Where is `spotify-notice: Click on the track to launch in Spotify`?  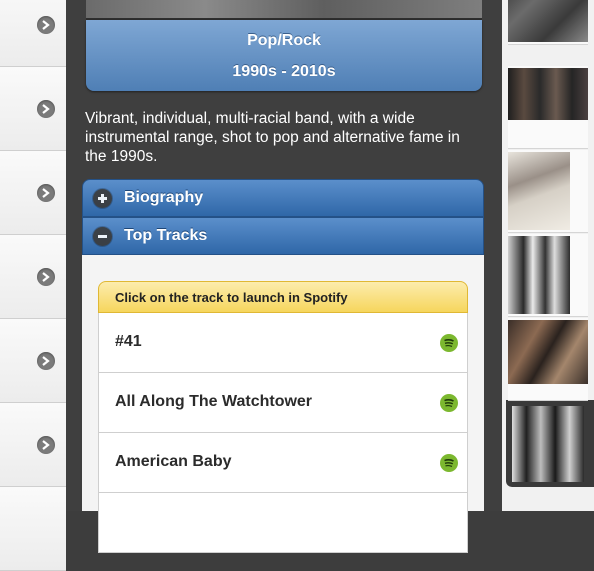 spotify-notice: Click on the track to launch in Spotify is located at coordinates (283, 297).